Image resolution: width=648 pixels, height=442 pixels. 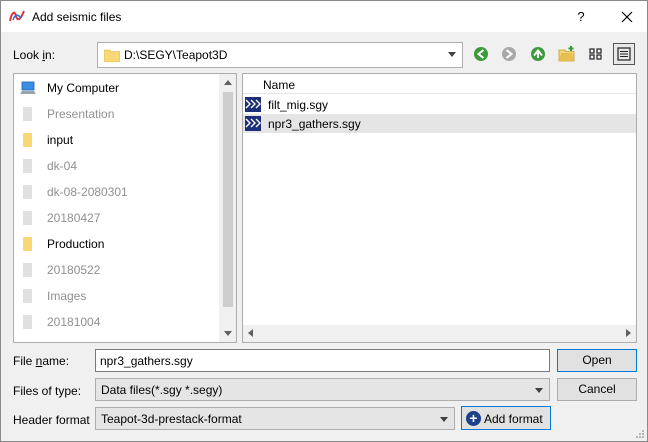 I want to click on close-button, so click(x=627, y=17).